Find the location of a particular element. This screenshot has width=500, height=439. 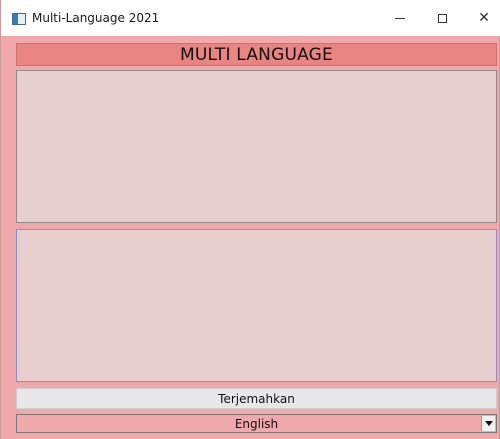

maximize-button is located at coordinates (442, 18).